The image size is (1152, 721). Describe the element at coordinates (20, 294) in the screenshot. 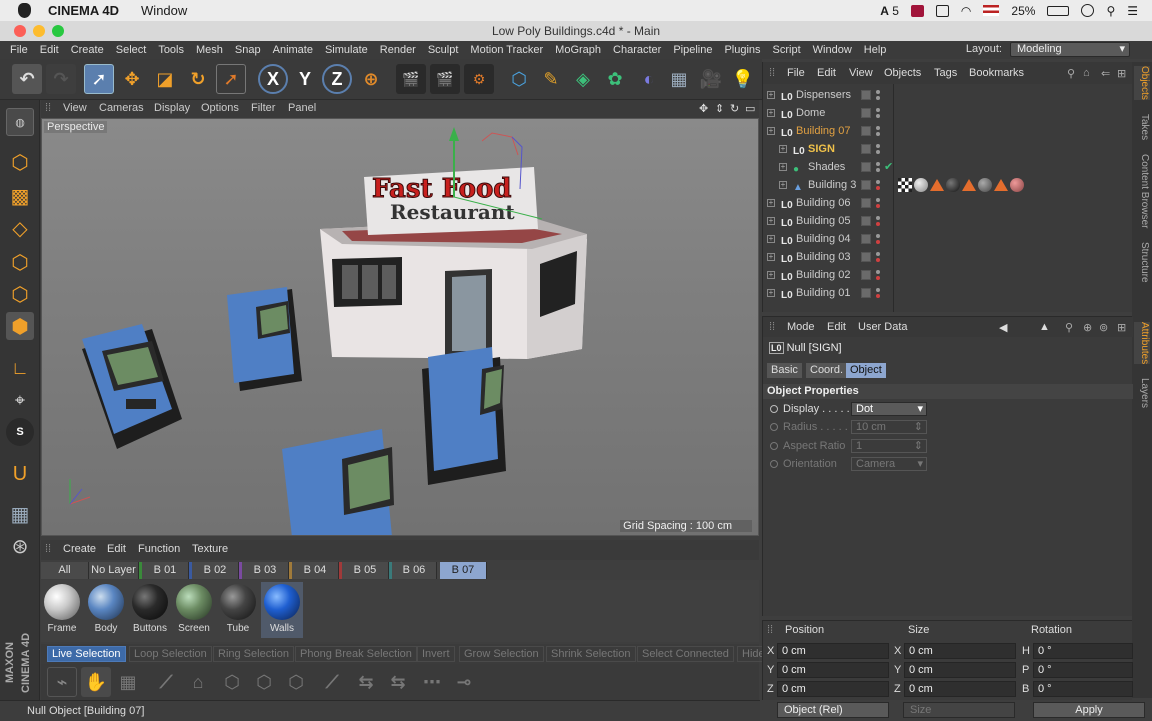

I see `edges-mode-icon: ⬡` at that location.